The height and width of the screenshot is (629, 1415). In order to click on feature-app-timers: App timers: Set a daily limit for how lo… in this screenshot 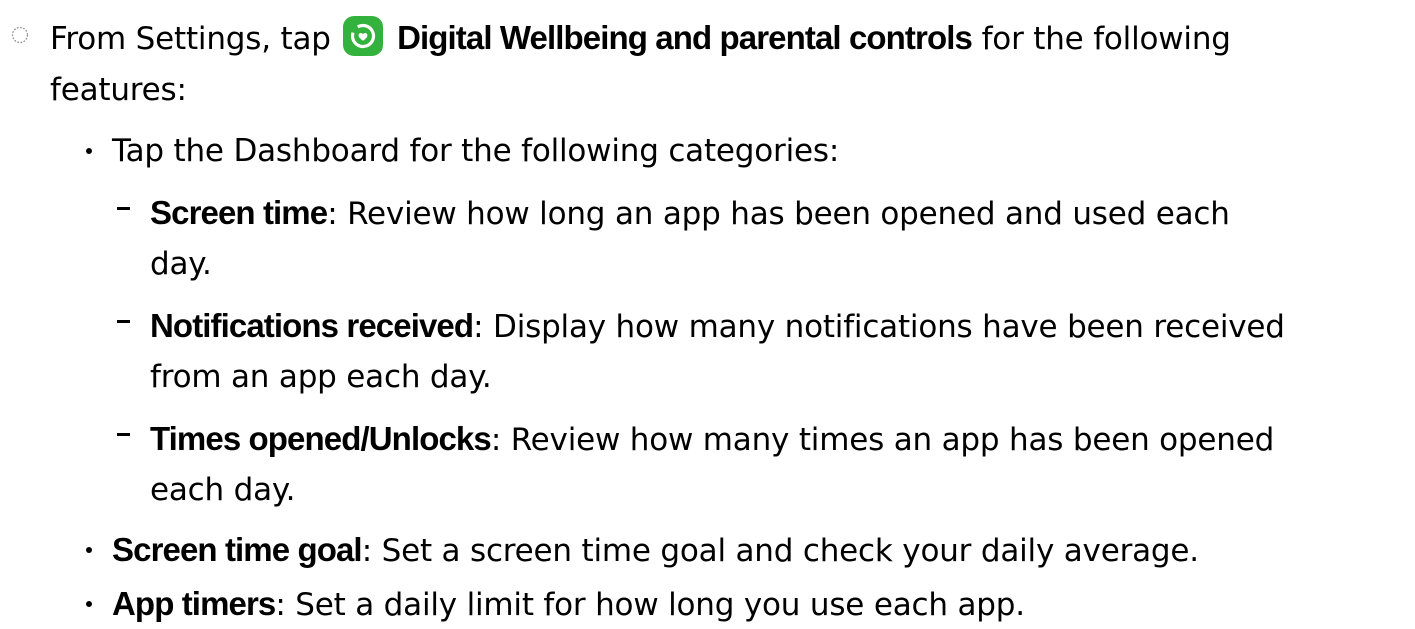, I will do `click(568, 604)`.